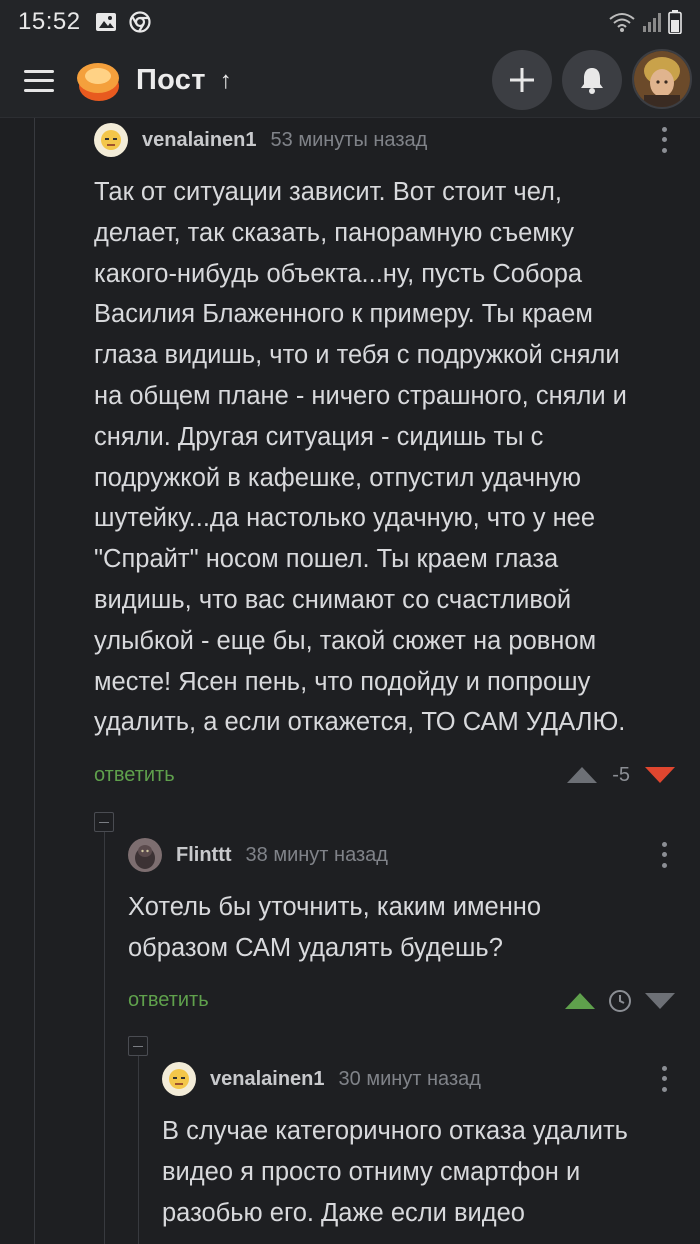 This screenshot has width=700, height=1244. I want to click on comment-actions: ответить, so click(402, 1001).